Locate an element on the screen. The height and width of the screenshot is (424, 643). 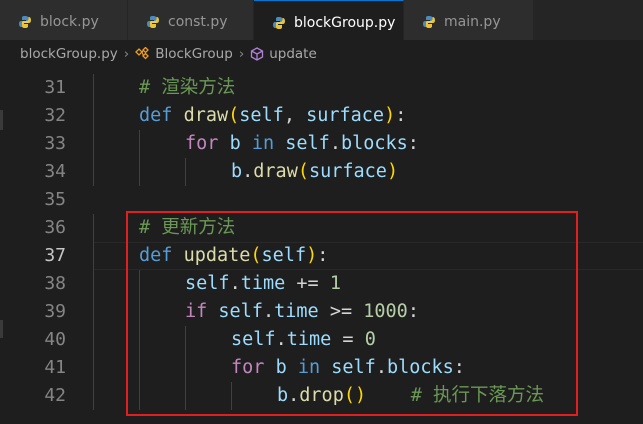
line-number: 42 is located at coordinates (55, 395).